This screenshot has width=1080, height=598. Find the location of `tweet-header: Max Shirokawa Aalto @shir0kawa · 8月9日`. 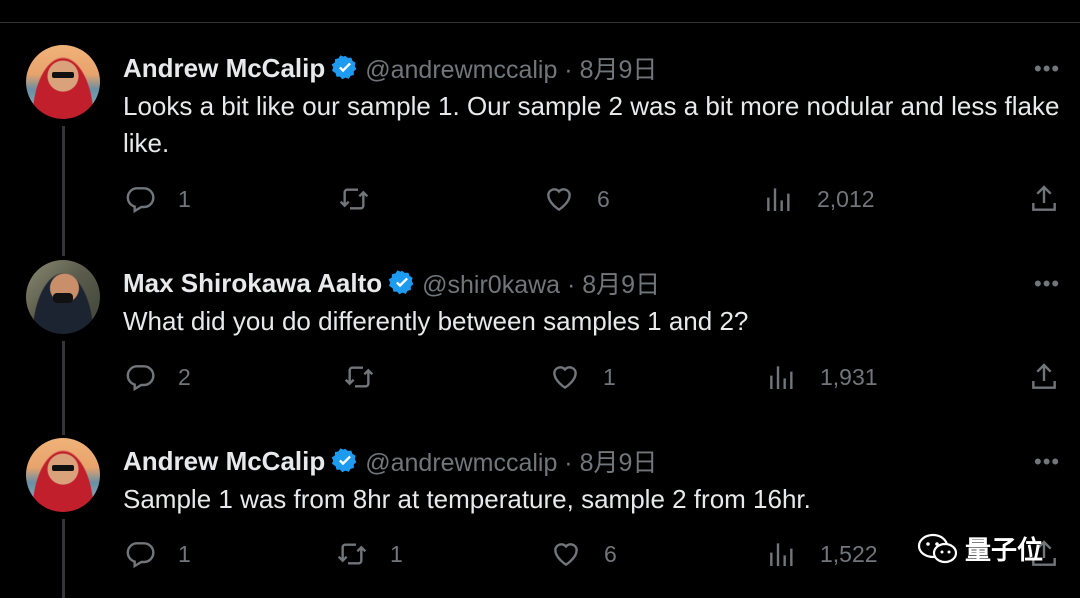

tweet-header: Max Shirokawa Aalto @shir0kawa · 8月9日 is located at coordinates (391, 283).